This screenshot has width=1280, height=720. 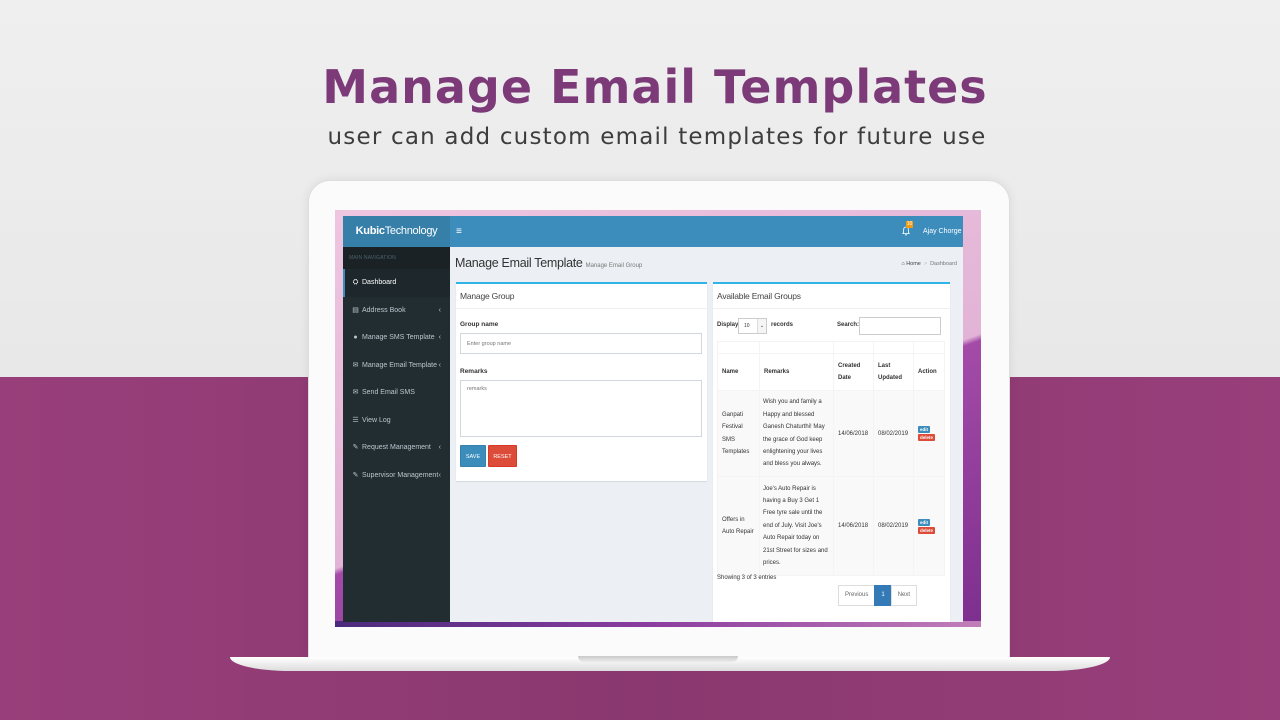 I want to click on table-info: Showing 3 of 3 entries, so click(x=747, y=578).